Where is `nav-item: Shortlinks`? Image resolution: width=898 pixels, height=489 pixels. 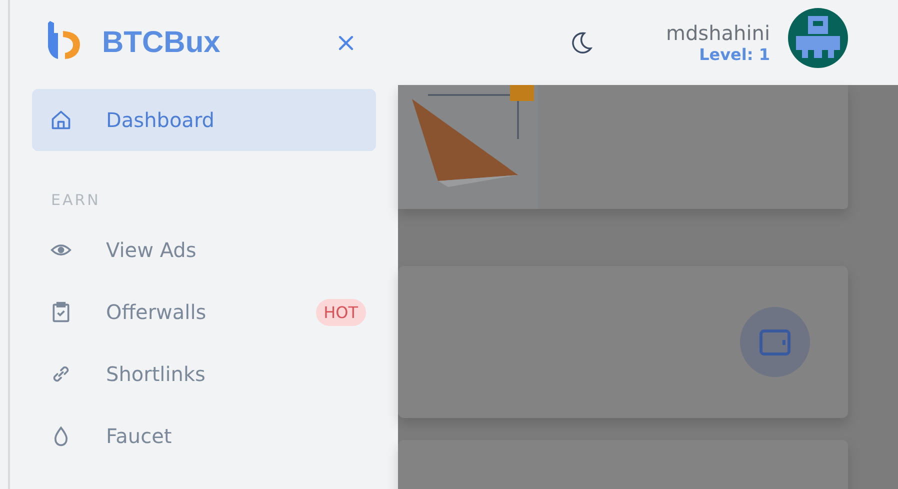 nav-item: Shortlinks is located at coordinates (204, 374).